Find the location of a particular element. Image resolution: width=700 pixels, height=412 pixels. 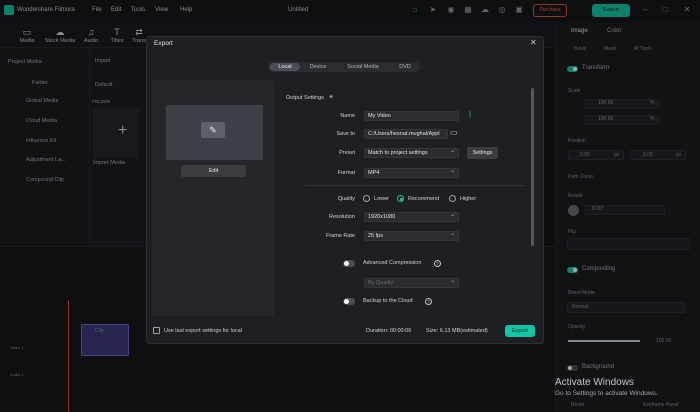

compression-mode-select: By Quality is located at coordinates (411, 282).